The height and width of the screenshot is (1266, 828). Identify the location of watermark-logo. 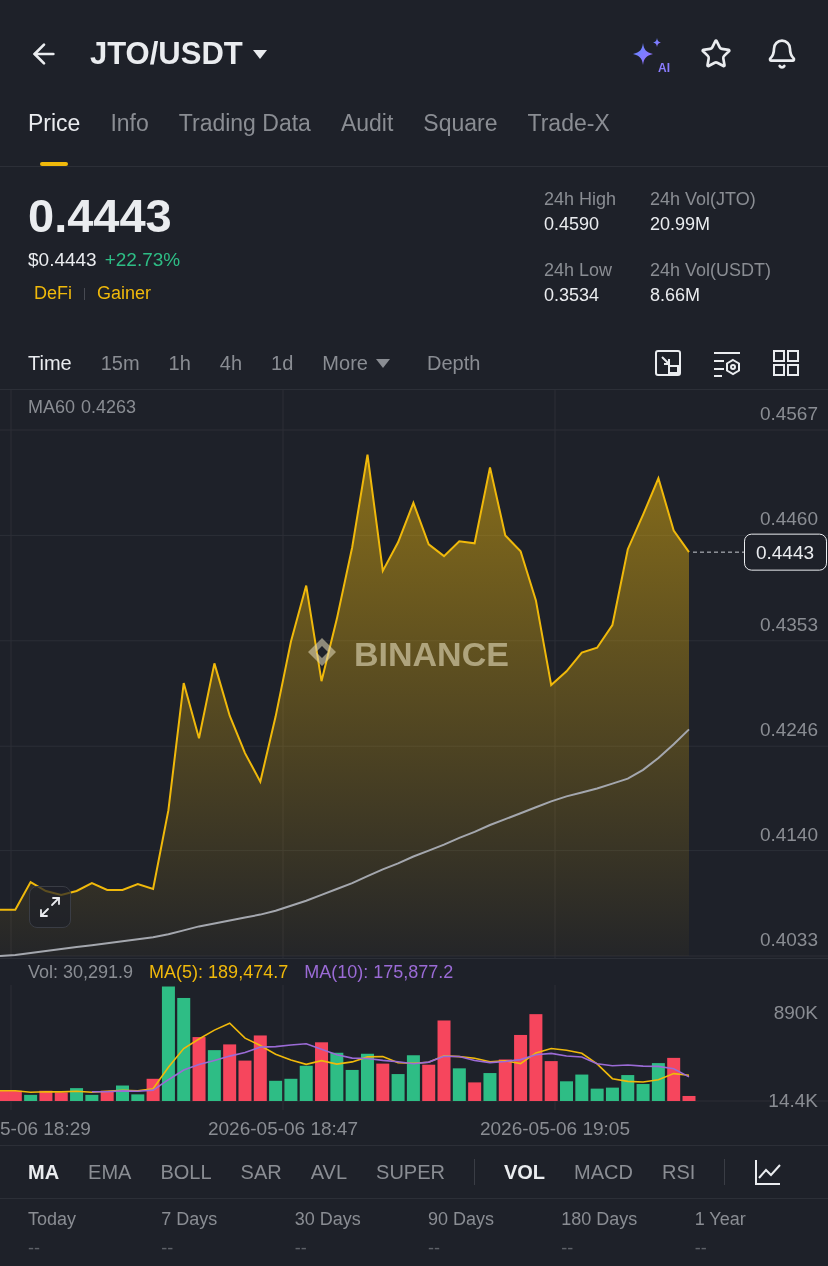
(322, 652).